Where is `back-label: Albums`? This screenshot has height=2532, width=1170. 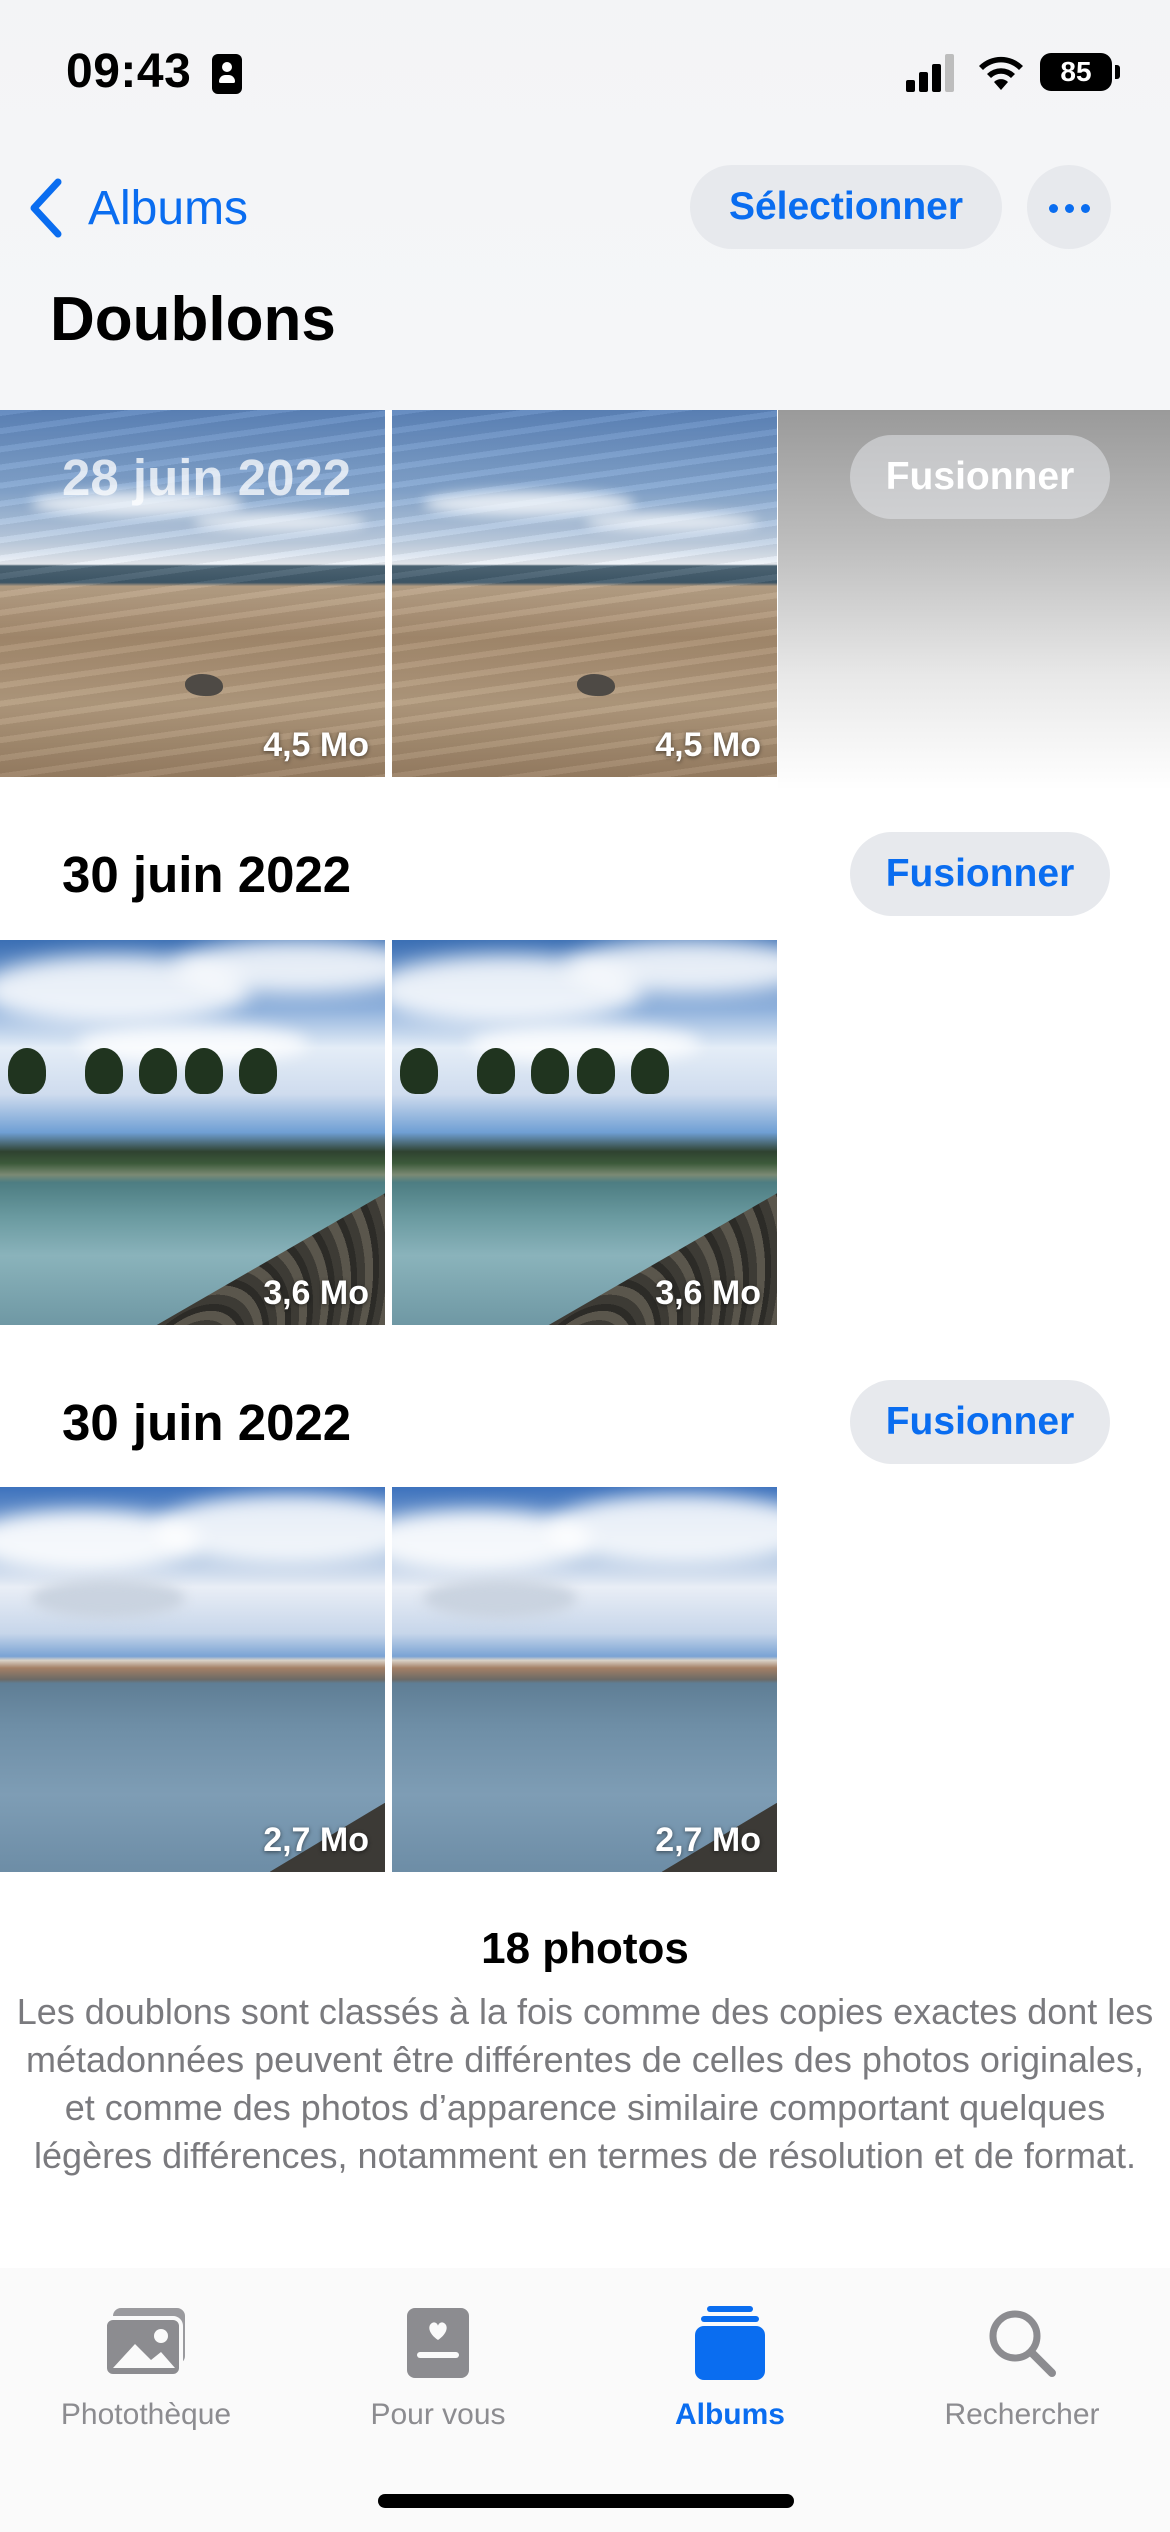 back-label: Albums is located at coordinates (168, 208).